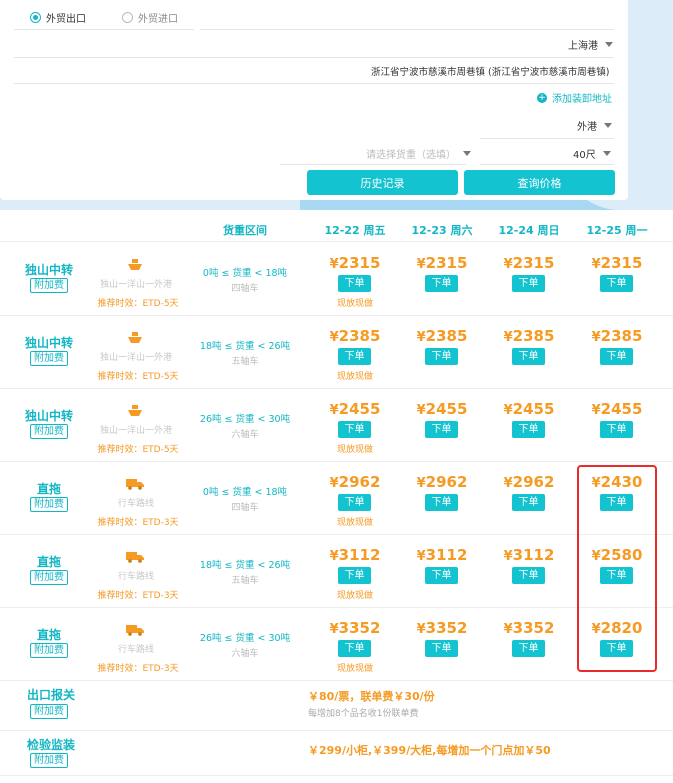 The height and width of the screenshot is (783, 673). What do you see at coordinates (382, 182) in the screenshot?
I see `history-button: 历史记录` at bounding box center [382, 182].